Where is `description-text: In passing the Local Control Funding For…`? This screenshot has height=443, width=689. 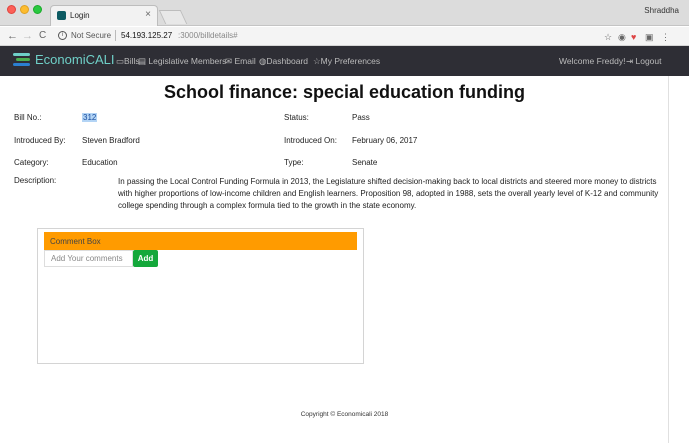
description-text: In passing the Local Control Funding For… is located at coordinates (388, 193).